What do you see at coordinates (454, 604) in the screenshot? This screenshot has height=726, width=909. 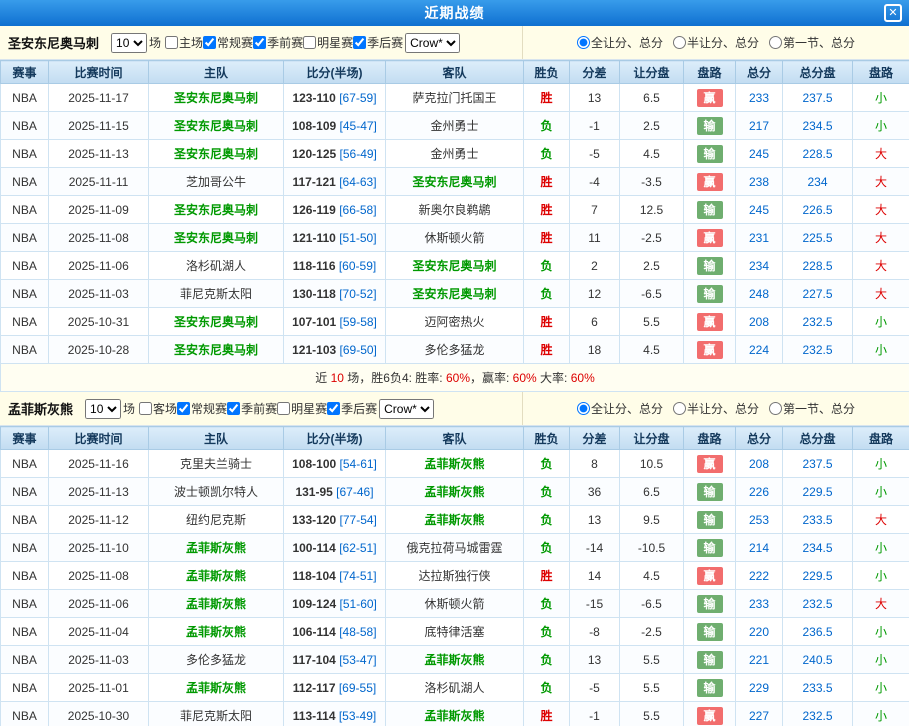 I see `away-team-name: 休斯顿火箭` at bounding box center [454, 604].